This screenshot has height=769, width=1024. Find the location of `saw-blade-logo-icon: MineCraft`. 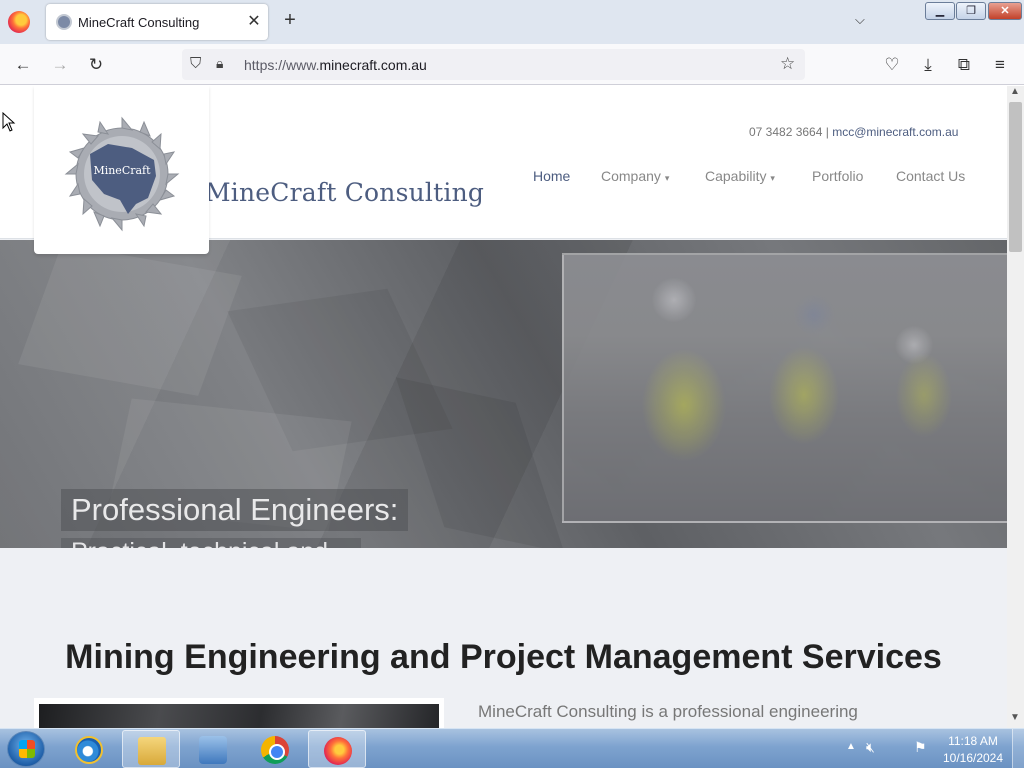

saw-blade-logo-icon: MineCraft is located at coordinates (122, 174).